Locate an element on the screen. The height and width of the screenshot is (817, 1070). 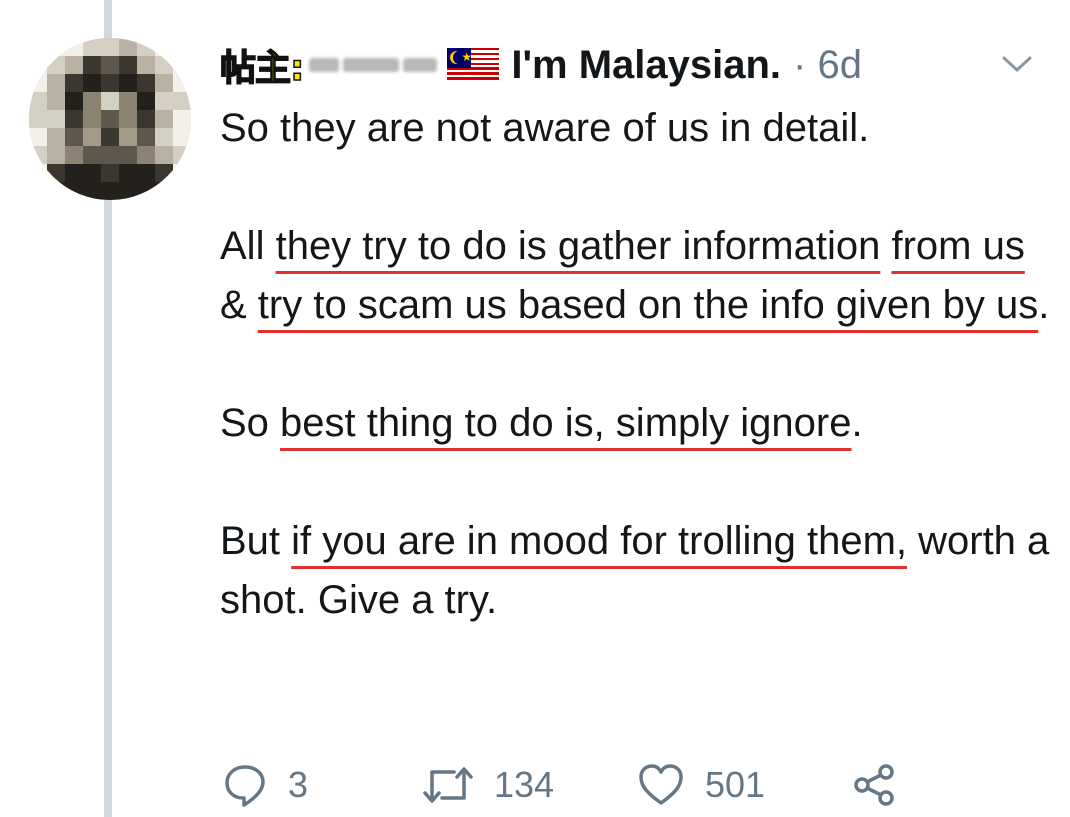
text-segment: & is located at coordinates (239, 305).